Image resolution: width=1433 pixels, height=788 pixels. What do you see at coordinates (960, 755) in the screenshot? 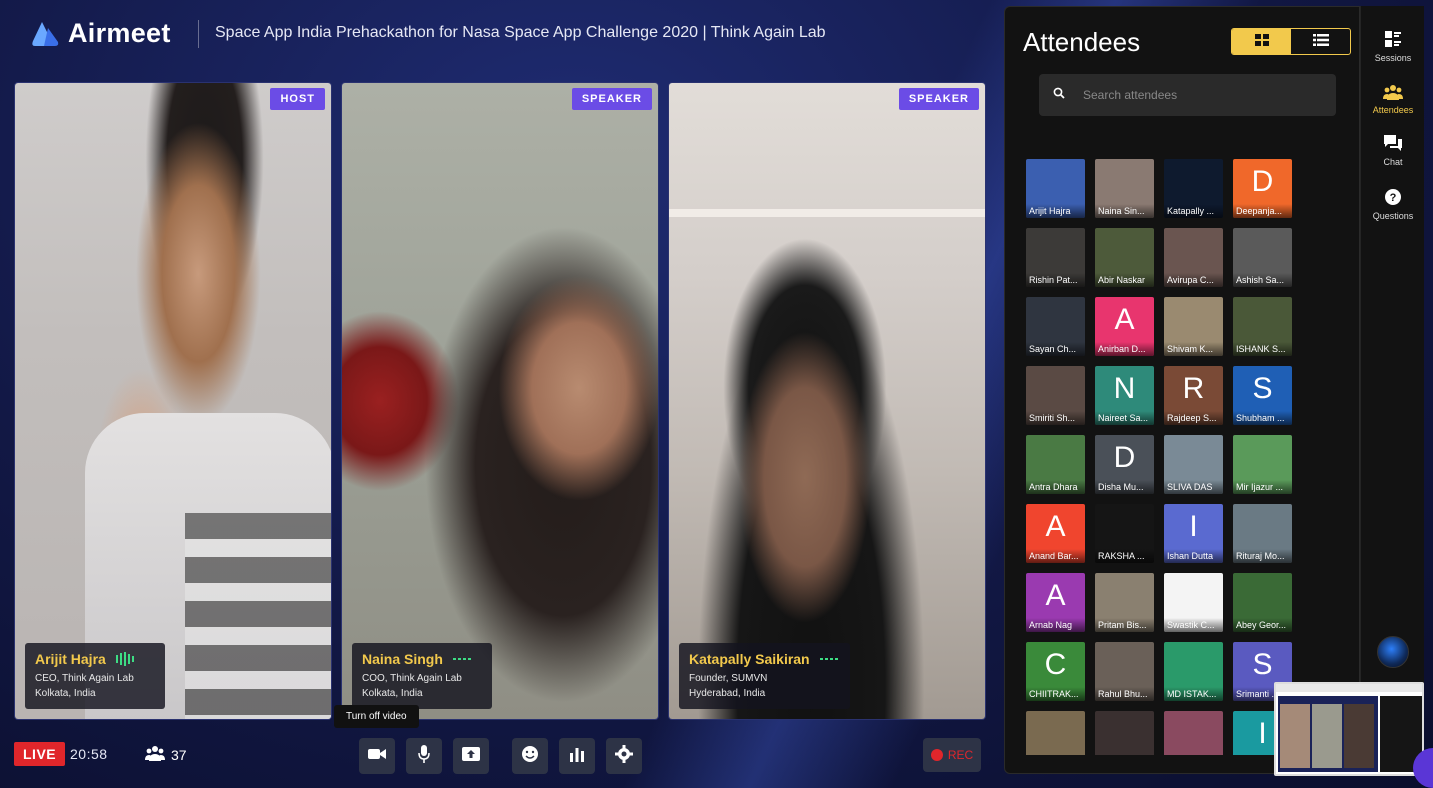
I see `record-label: REC` at bounding box center [960, 755].